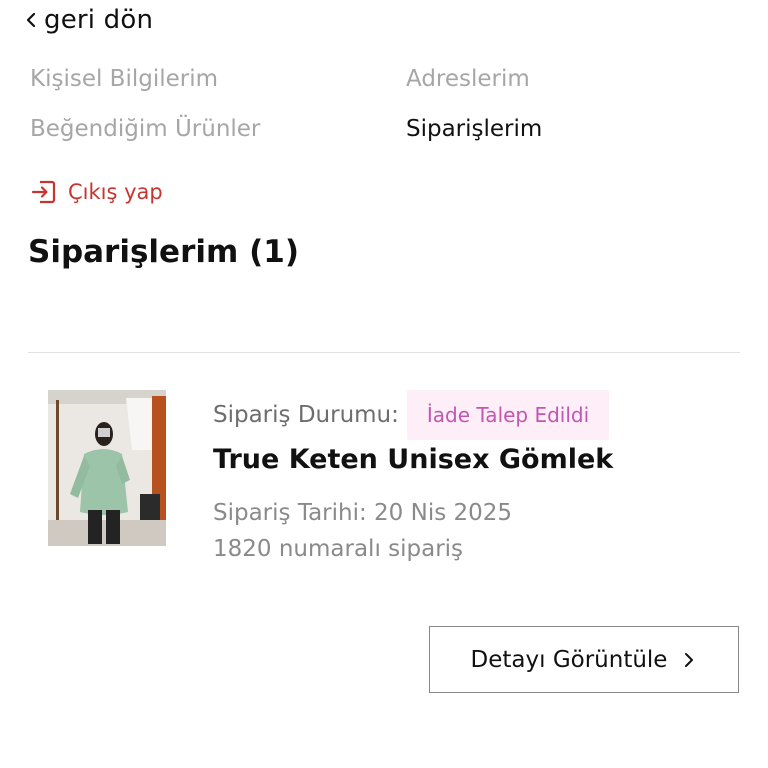 This screenshot has height=768, width=768. I want to click on nav-favorites: Beğendiğim Ürünler, so click(145, 129).